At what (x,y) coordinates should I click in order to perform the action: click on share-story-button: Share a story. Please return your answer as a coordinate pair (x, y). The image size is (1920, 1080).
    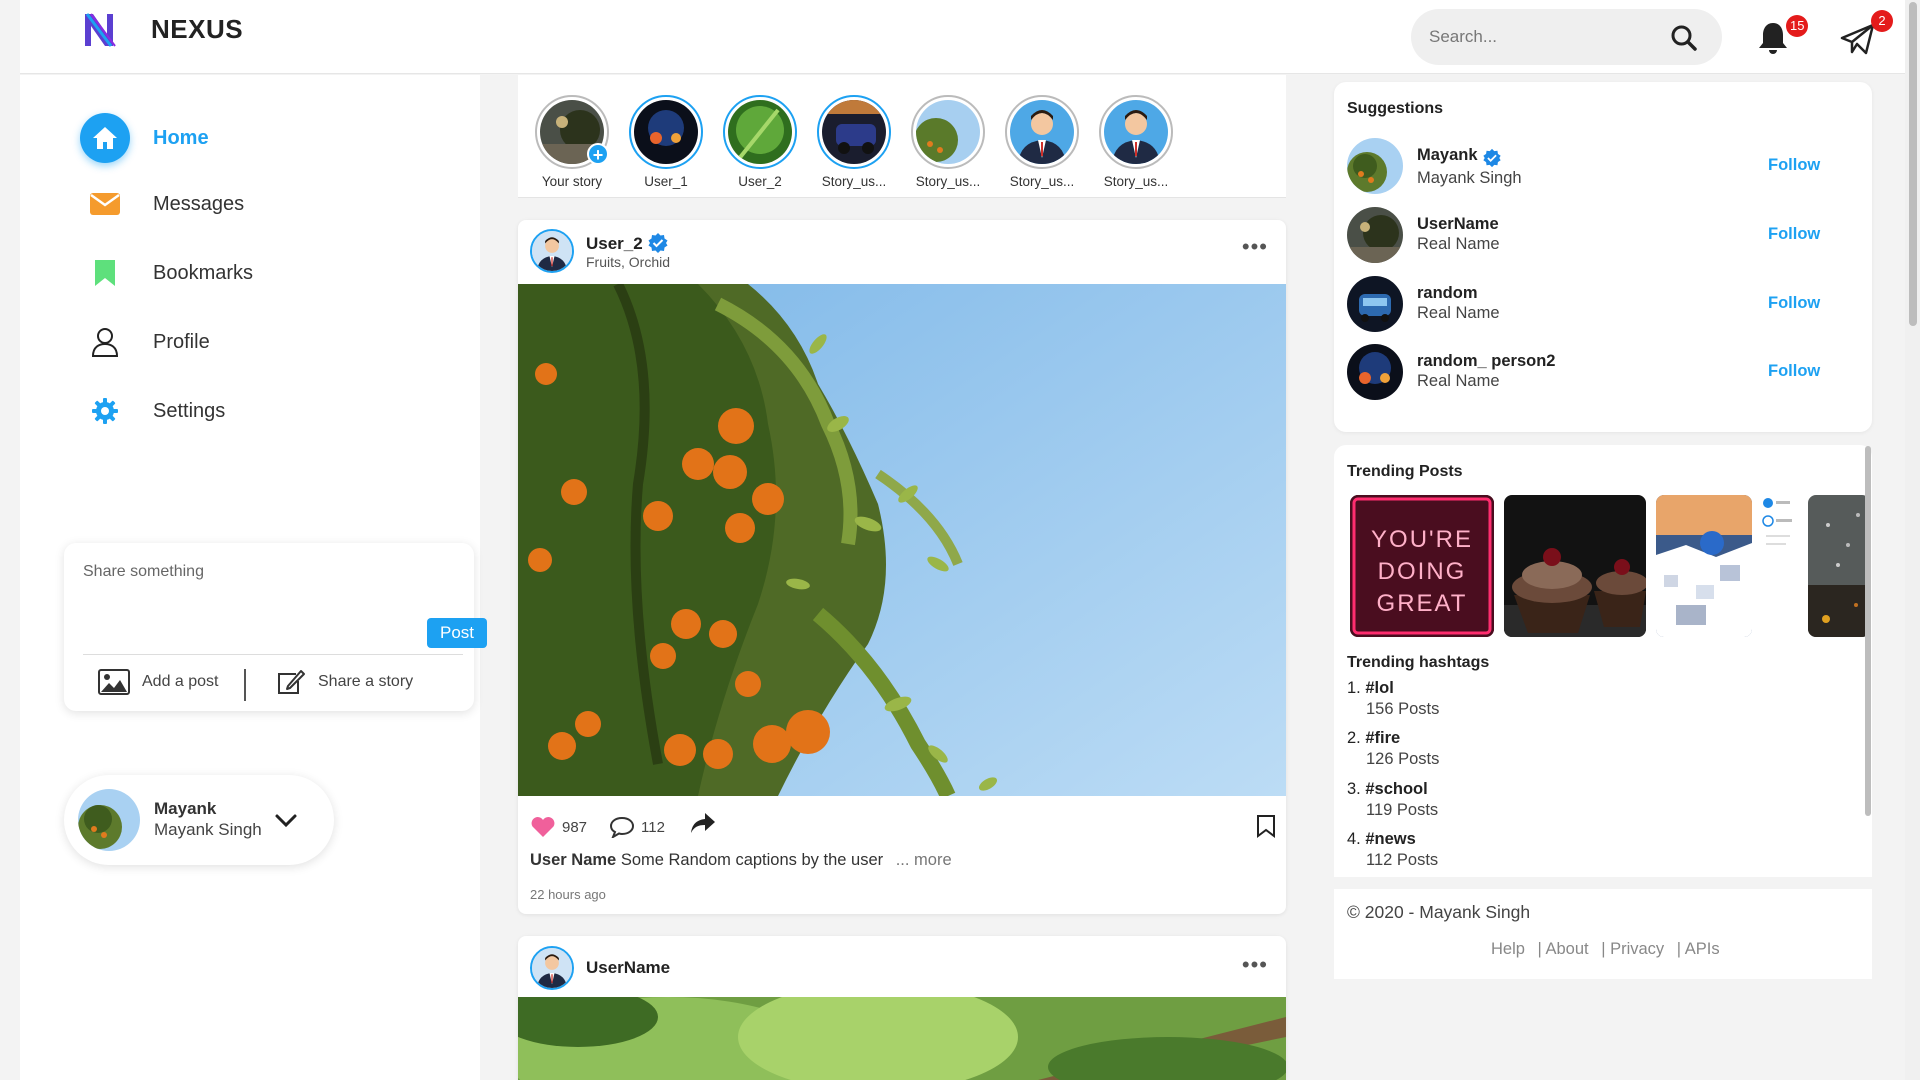
    Looking at the image, I should click on (344, 682).